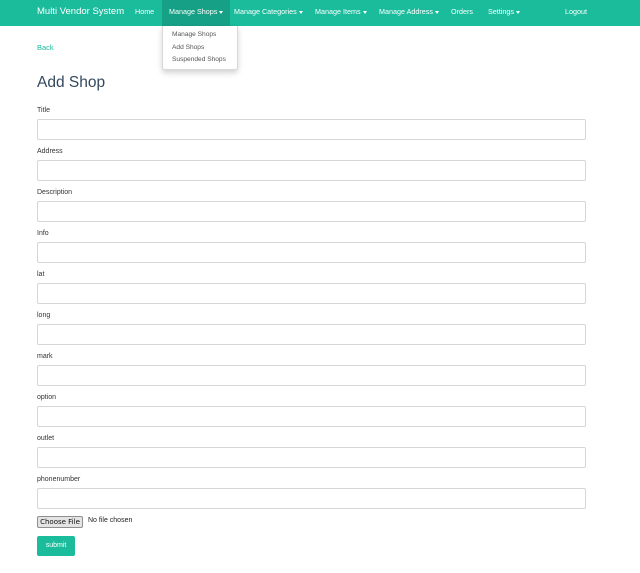 The image size is (640, 573). What do you see at coordinates (200, 60) in the screenshot?
I see `dropdown-item-suspended-shops: Suspended Shops` at bounding box center [200, 60].